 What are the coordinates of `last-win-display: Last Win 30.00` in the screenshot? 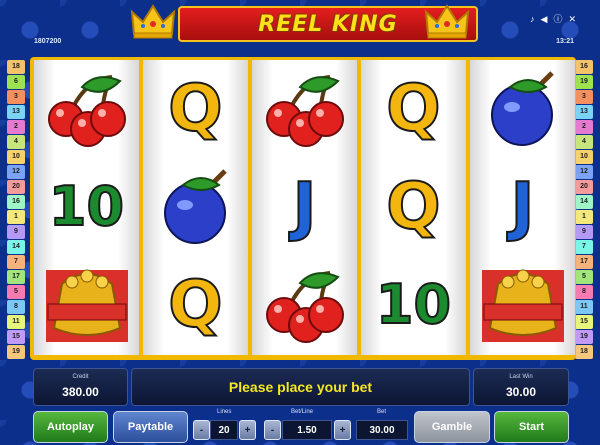 It's located at (521, 387).